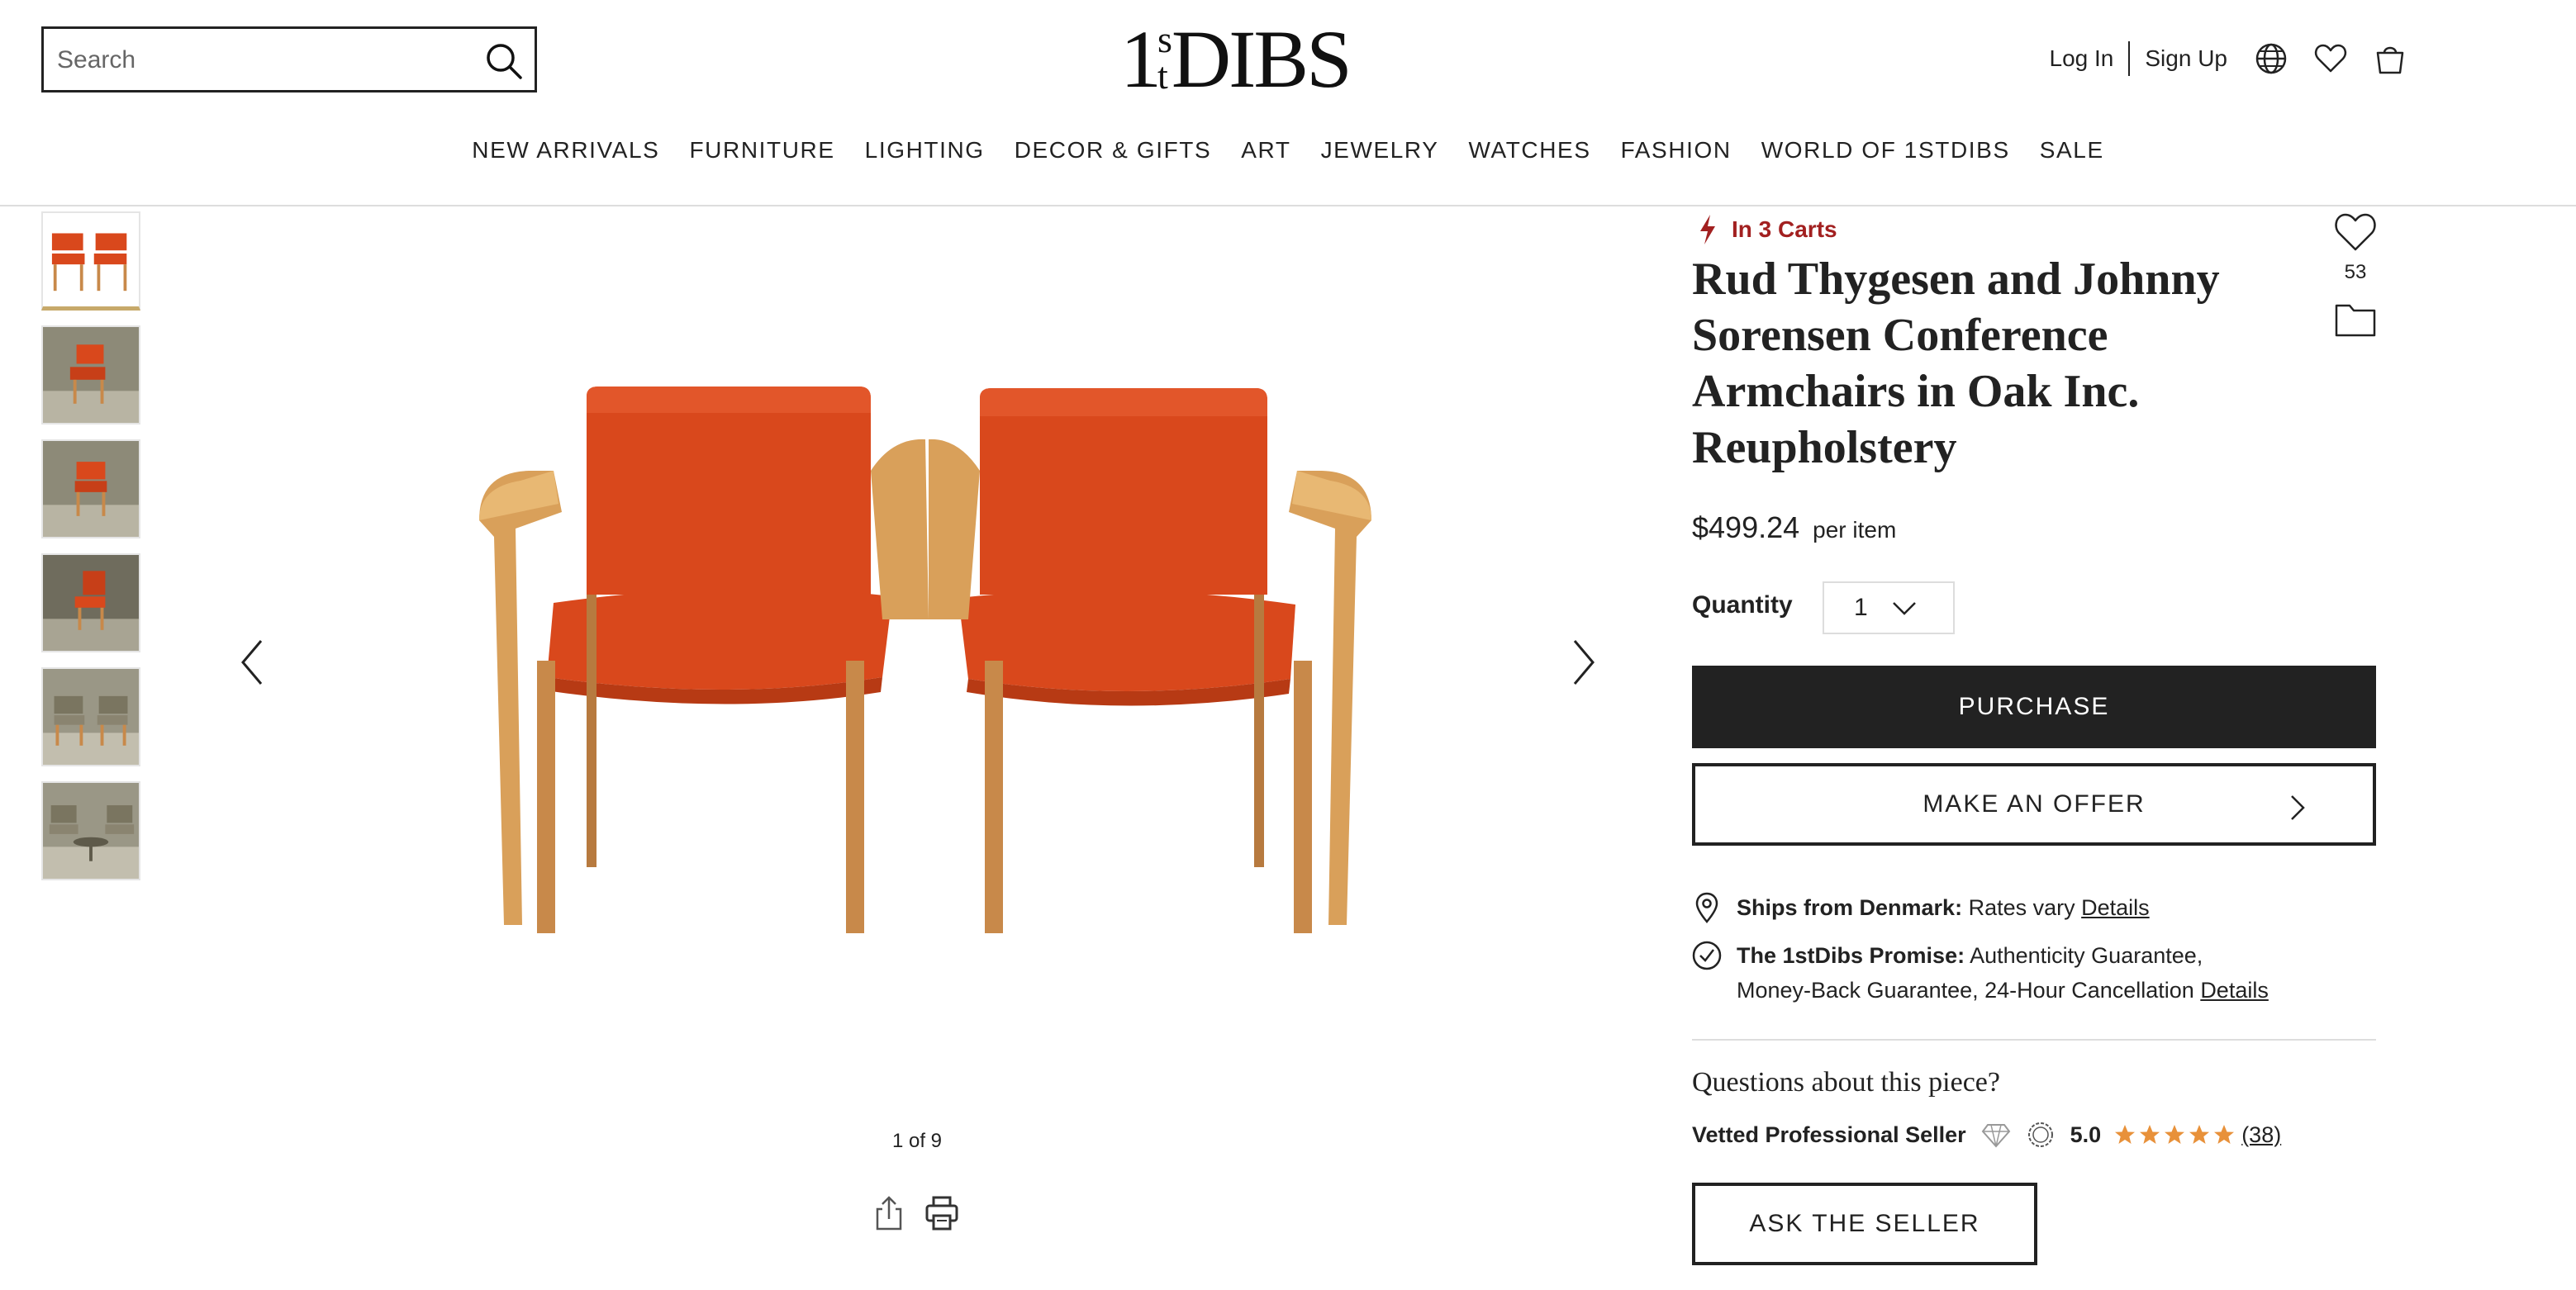 This screenshot has width=2576, height=1290. Describe the element at coordinates (2271, 58) in the screenshot. I see `globe-icon` at that location.